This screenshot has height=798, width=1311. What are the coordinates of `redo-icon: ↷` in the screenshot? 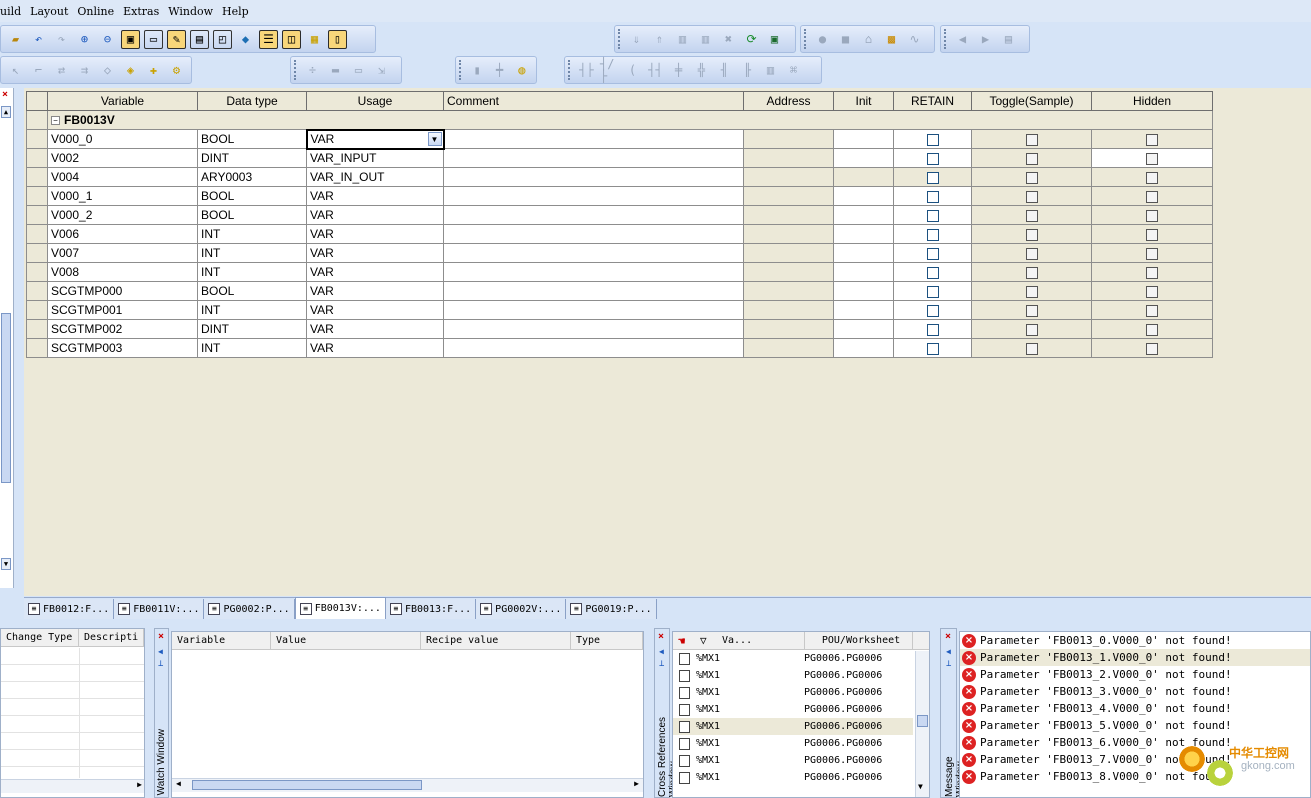 It's located at (61, 39).